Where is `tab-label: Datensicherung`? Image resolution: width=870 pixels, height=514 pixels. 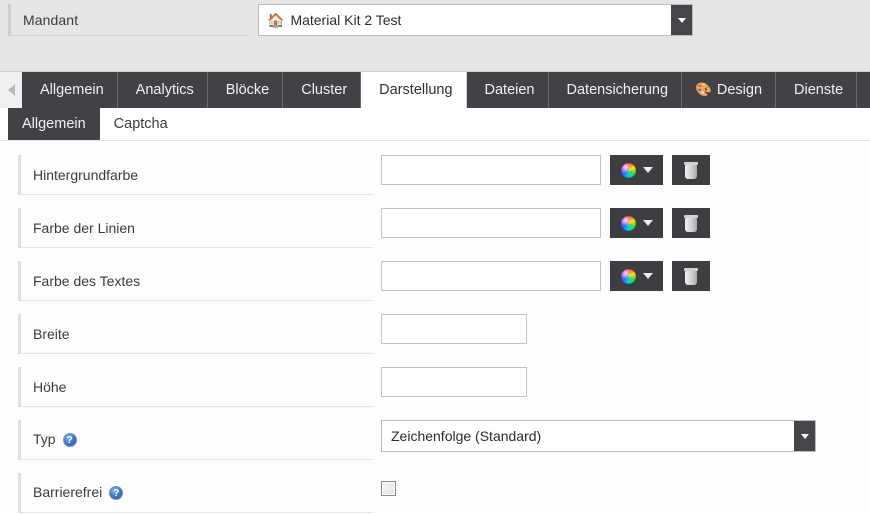
tab-label: Datensicherung is located at coordinates (617, 90).